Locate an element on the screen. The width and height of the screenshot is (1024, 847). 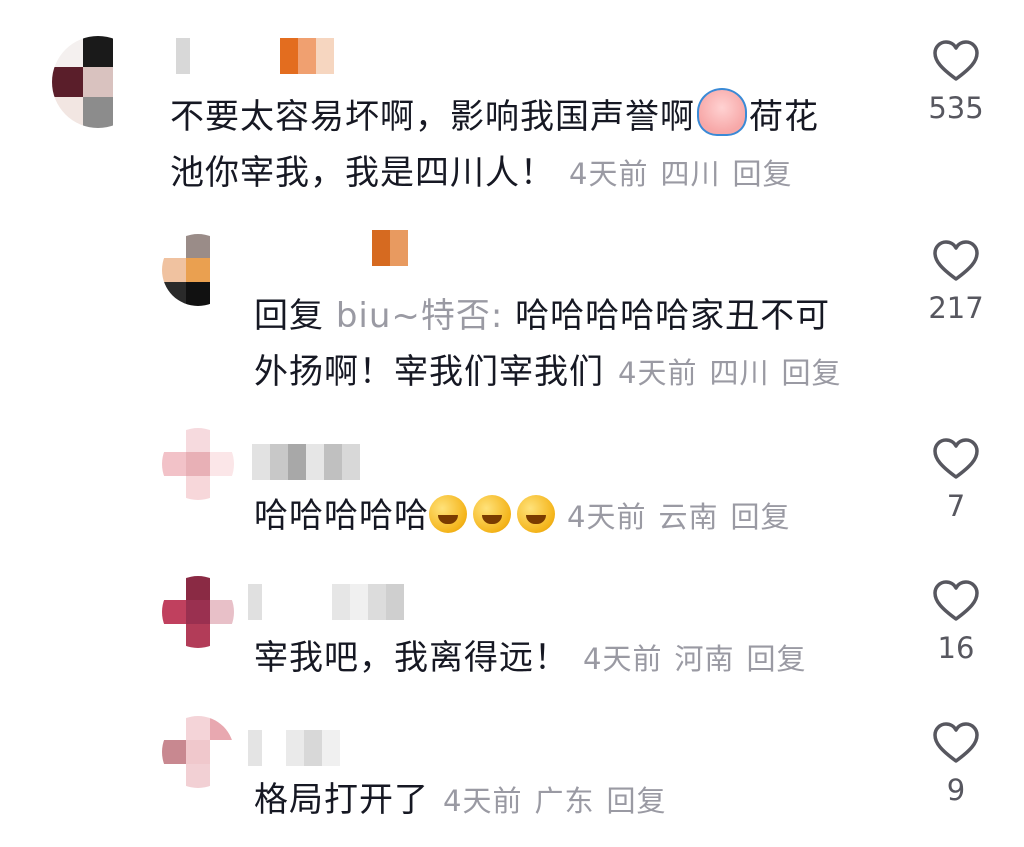
comment-text: 宰我吧，我离得远！ 4天前 河南 回复 is located at coordinates (574, 658).